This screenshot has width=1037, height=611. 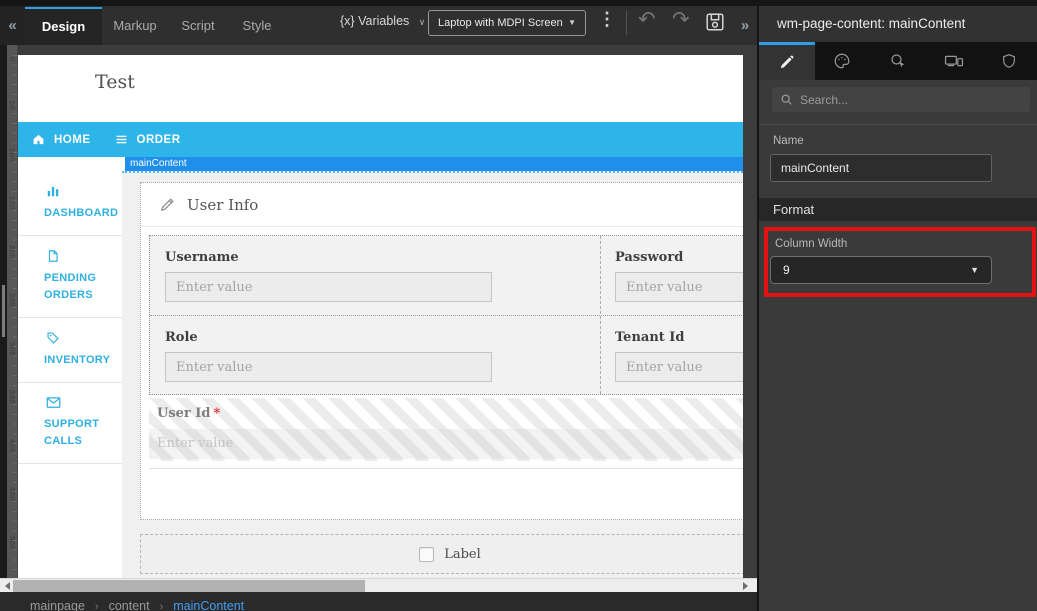 I want to click on document-icon, so click(x=53, y=256).